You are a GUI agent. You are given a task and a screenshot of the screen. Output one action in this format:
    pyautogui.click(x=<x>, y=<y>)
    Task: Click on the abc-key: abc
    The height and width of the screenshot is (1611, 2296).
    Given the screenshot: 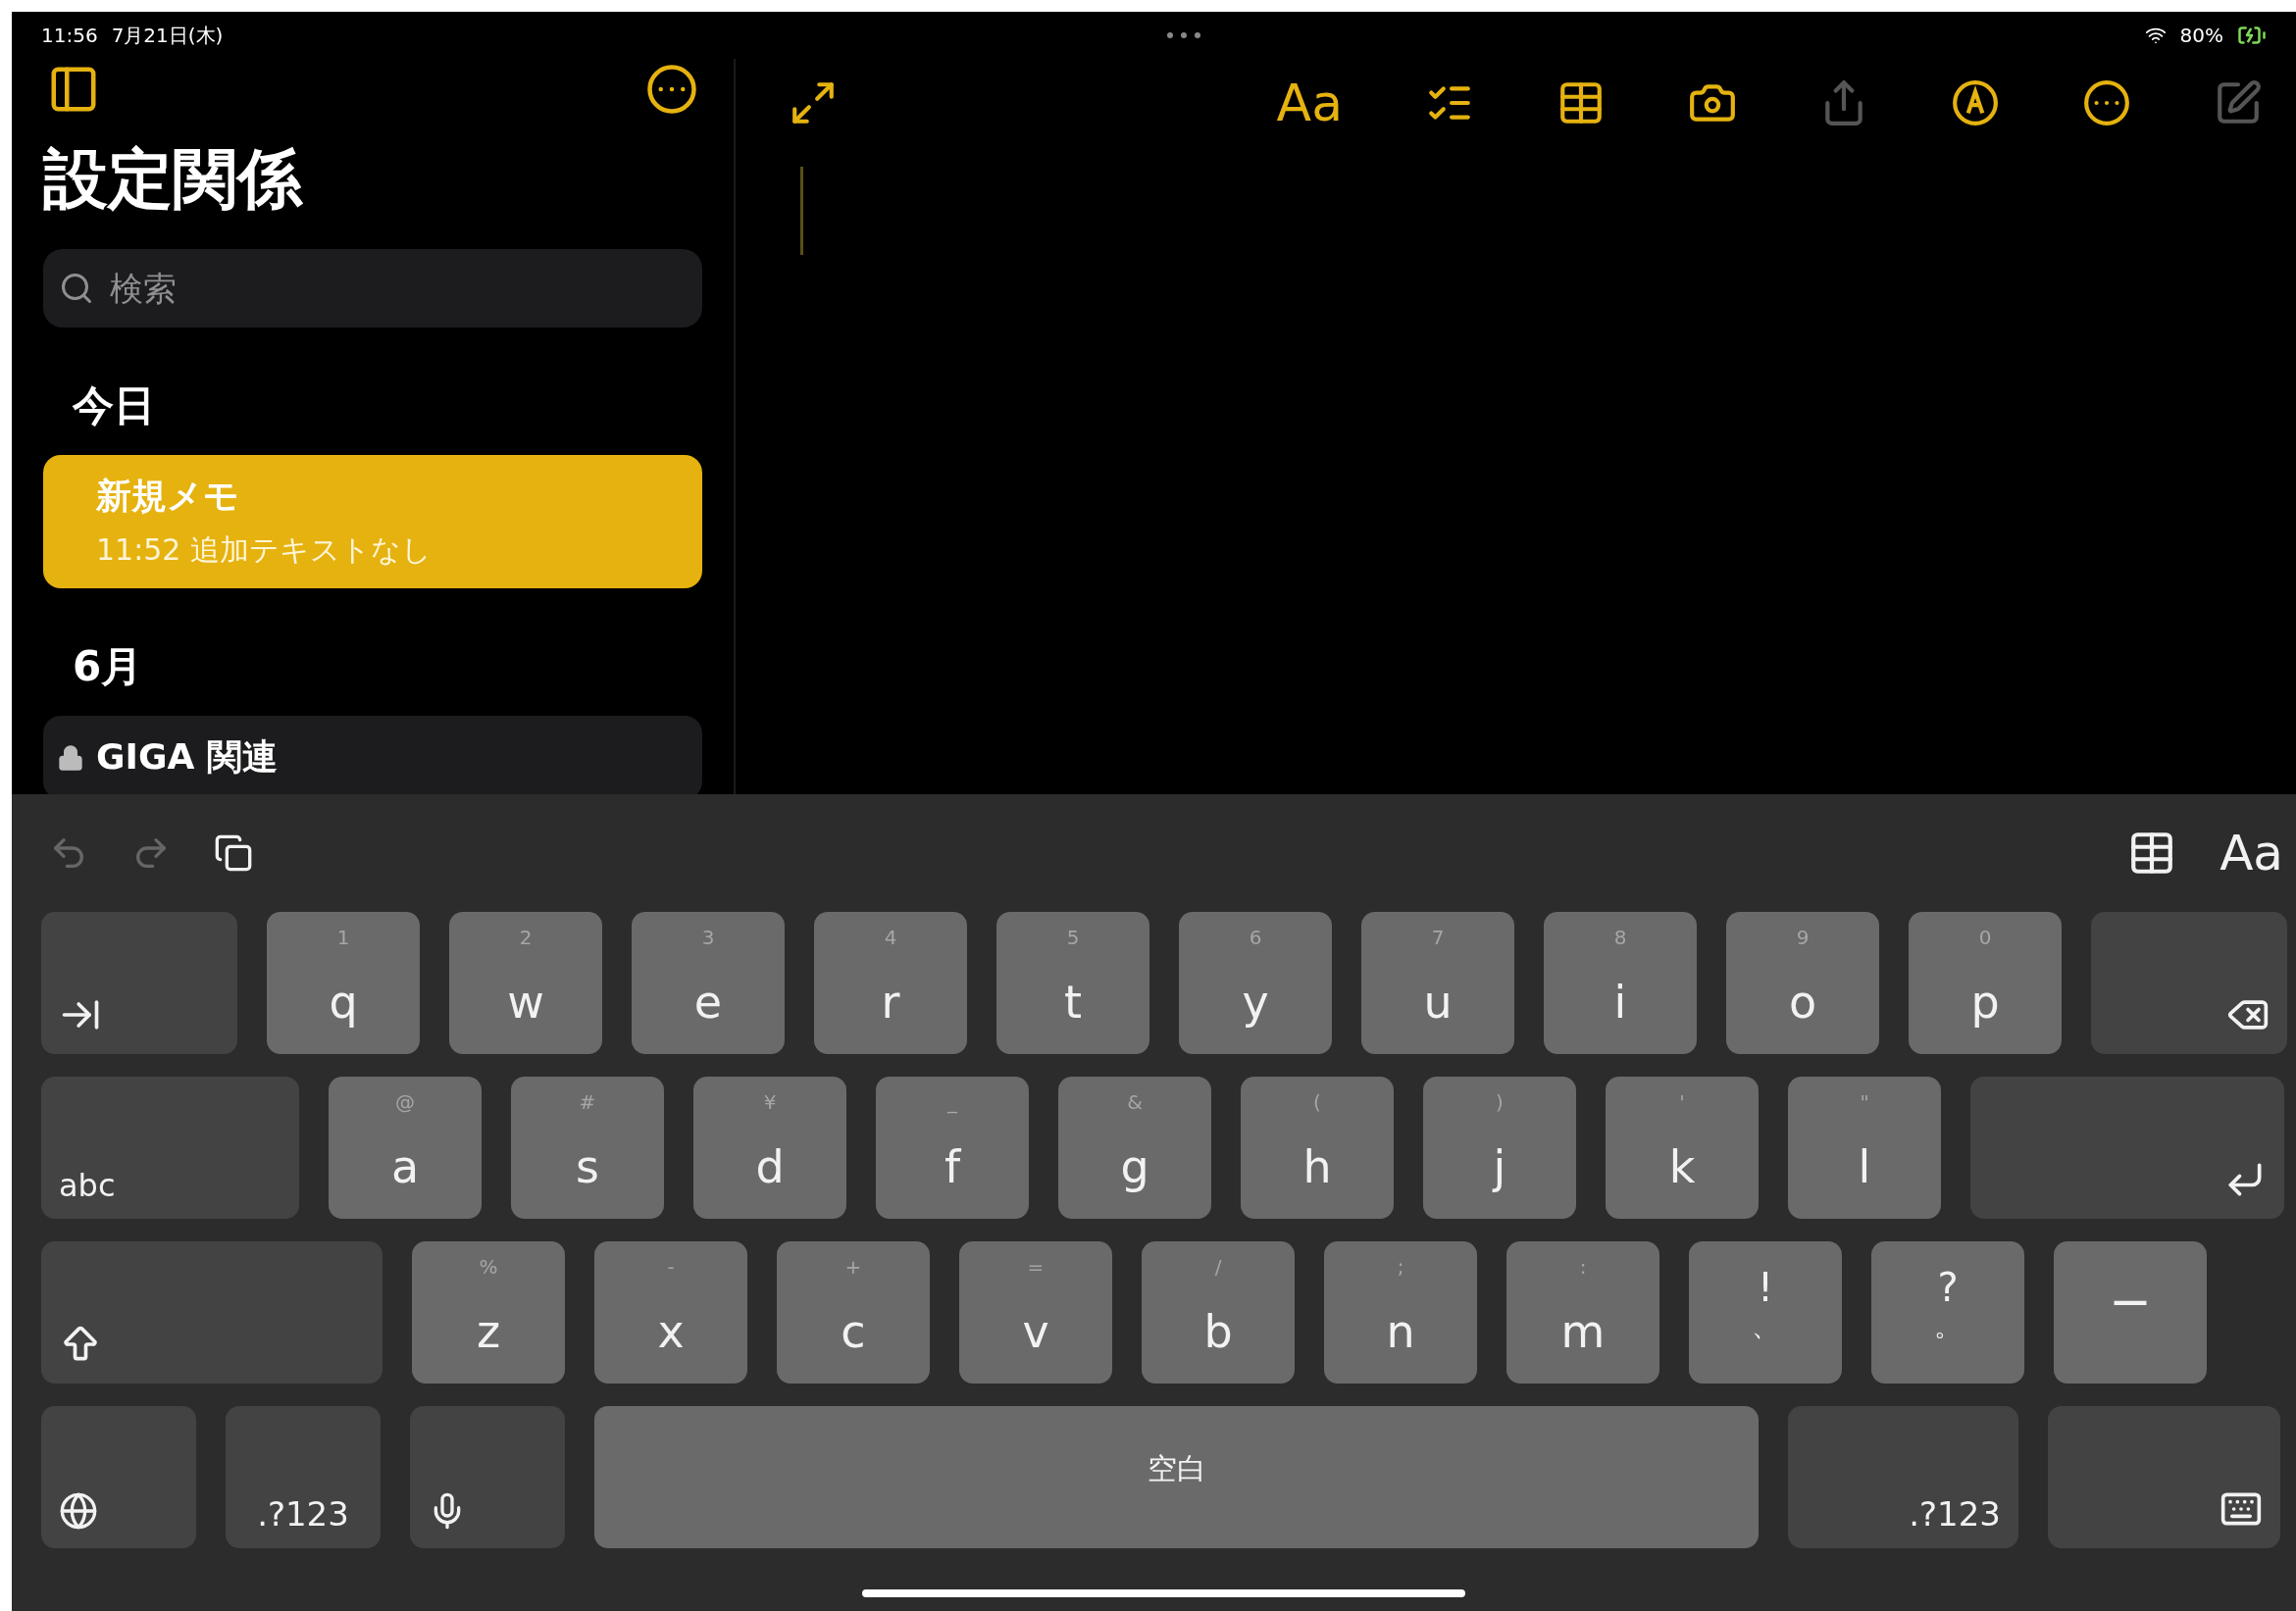 What is the action you would take?
    pyautogui.click(x=170, y=1148)
    